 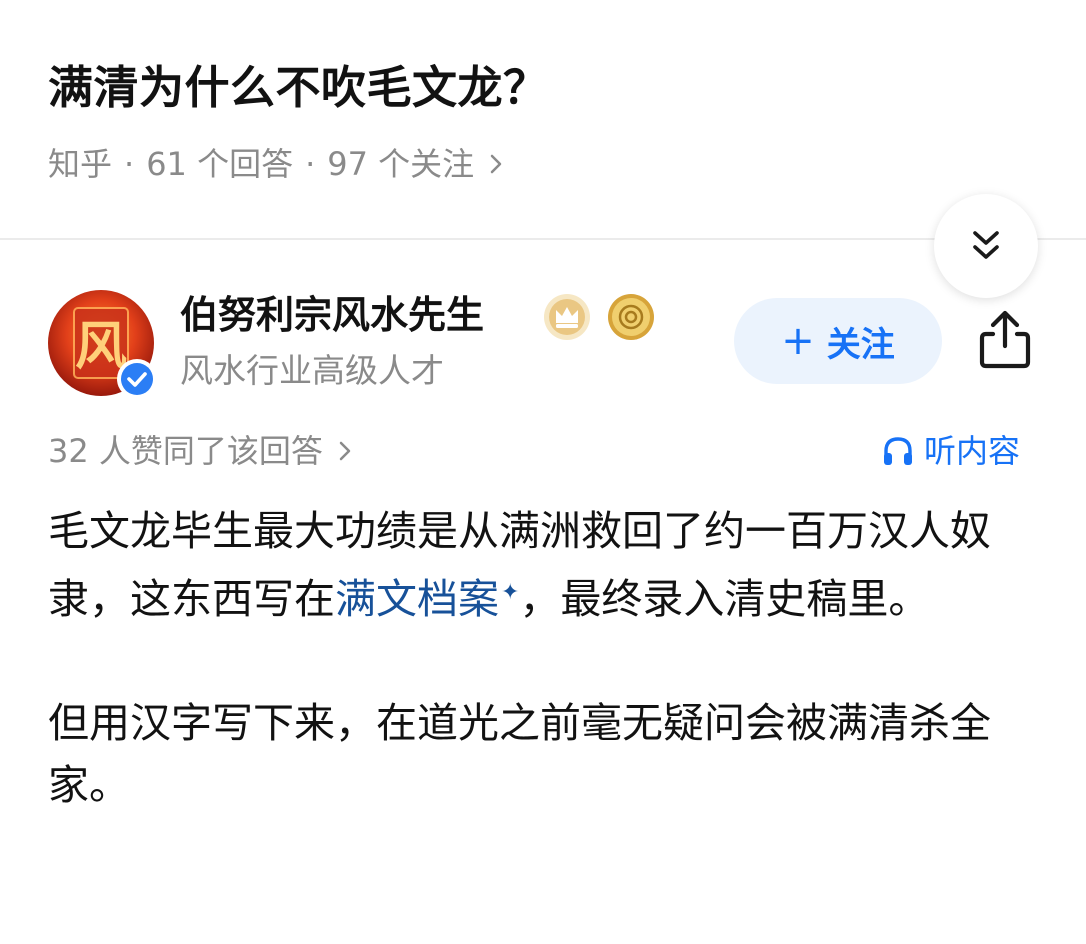 What do you see at coordinates (798, 341) in the screenshot?
I see `plus-icon: +` at bounding box center [798, 341].